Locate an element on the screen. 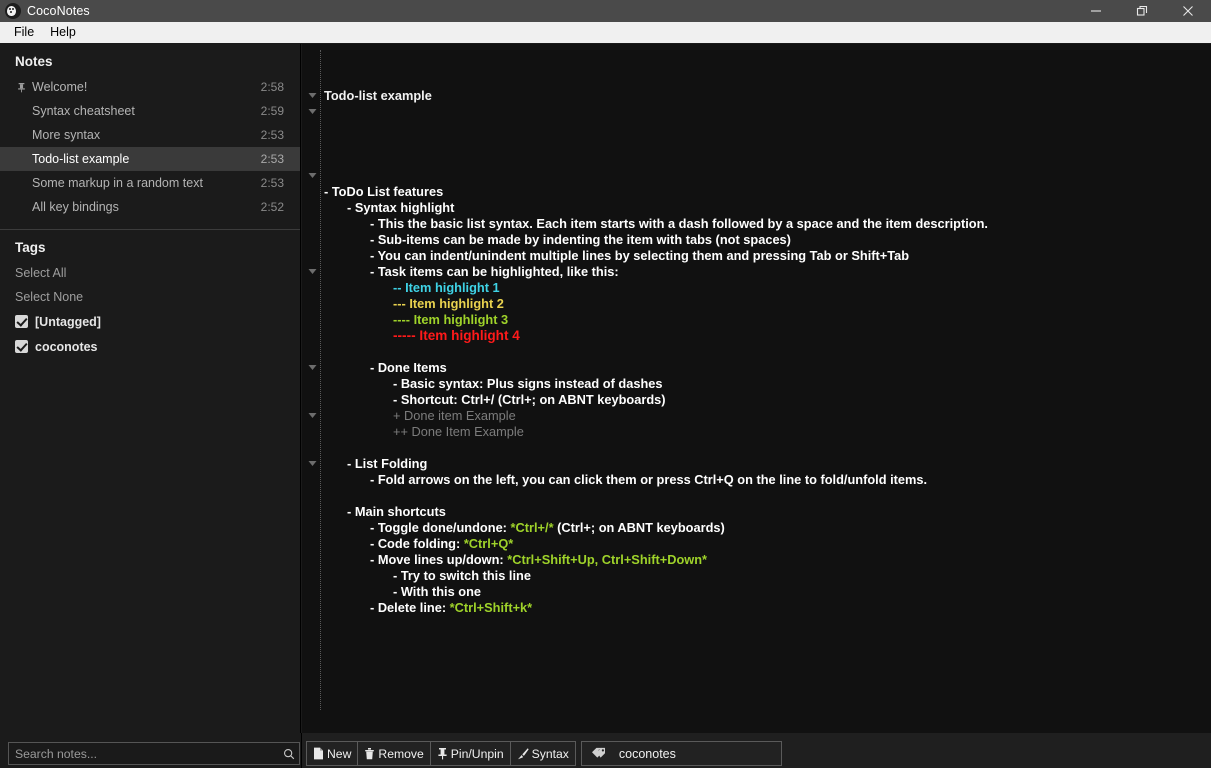  new-button-label: New is located at coordinates (339, 753).